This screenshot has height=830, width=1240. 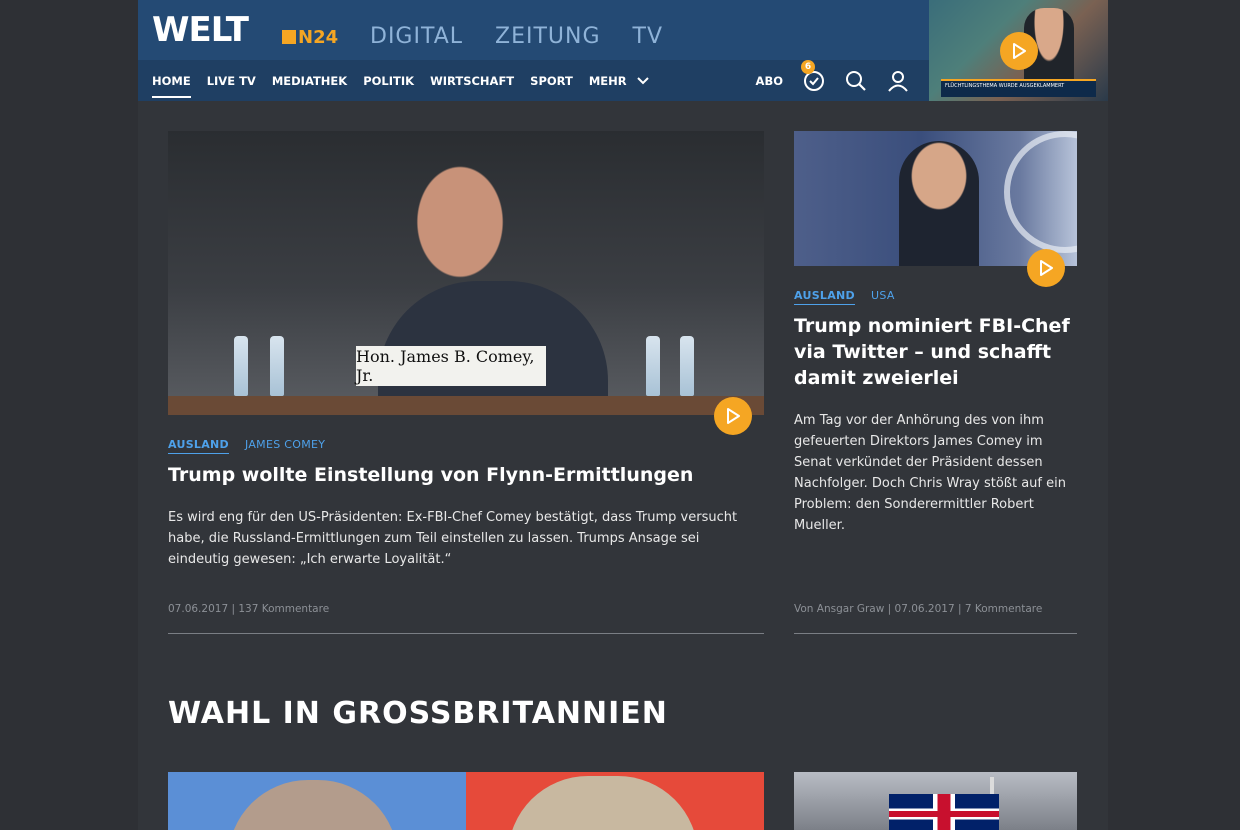 I want to click on sub-brand-digital: DIGITAL, so click(x=416, y=36).